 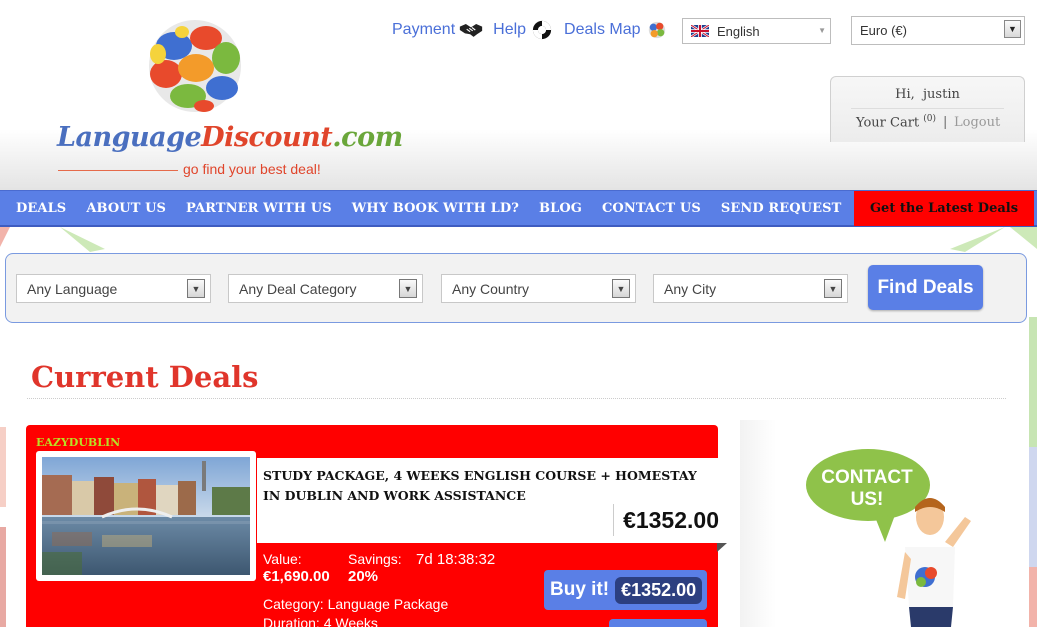 I want to click on handshake-icon, so click(x=471, y=30).